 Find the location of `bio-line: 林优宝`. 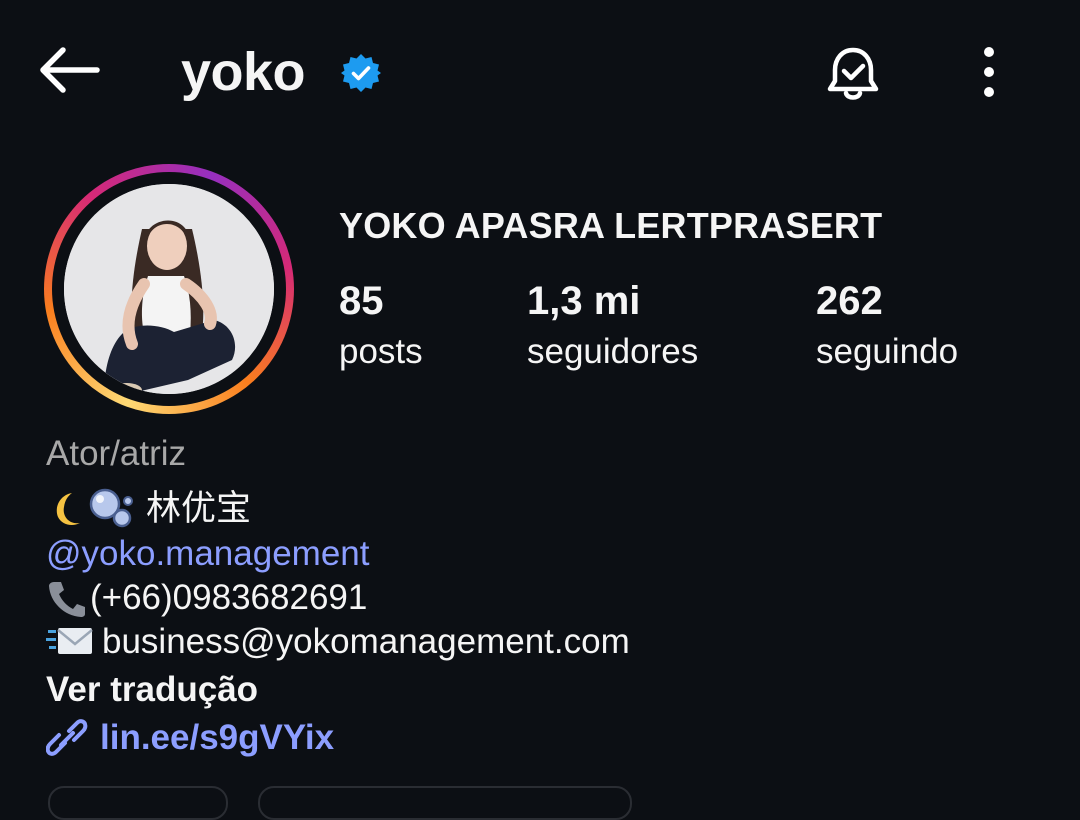

bio-line: 林优宝 is located at coordinates (148, 509).